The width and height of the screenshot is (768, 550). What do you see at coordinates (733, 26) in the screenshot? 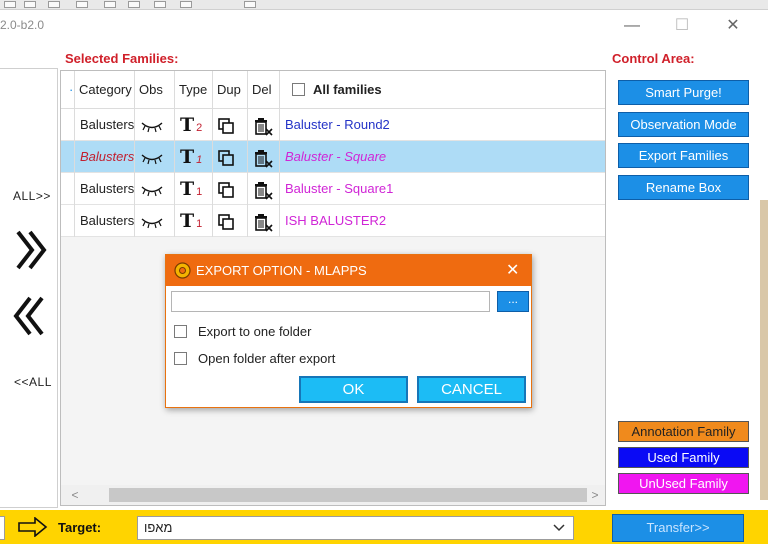
I see `close-button: ✕` at bounding box center [733, 26].